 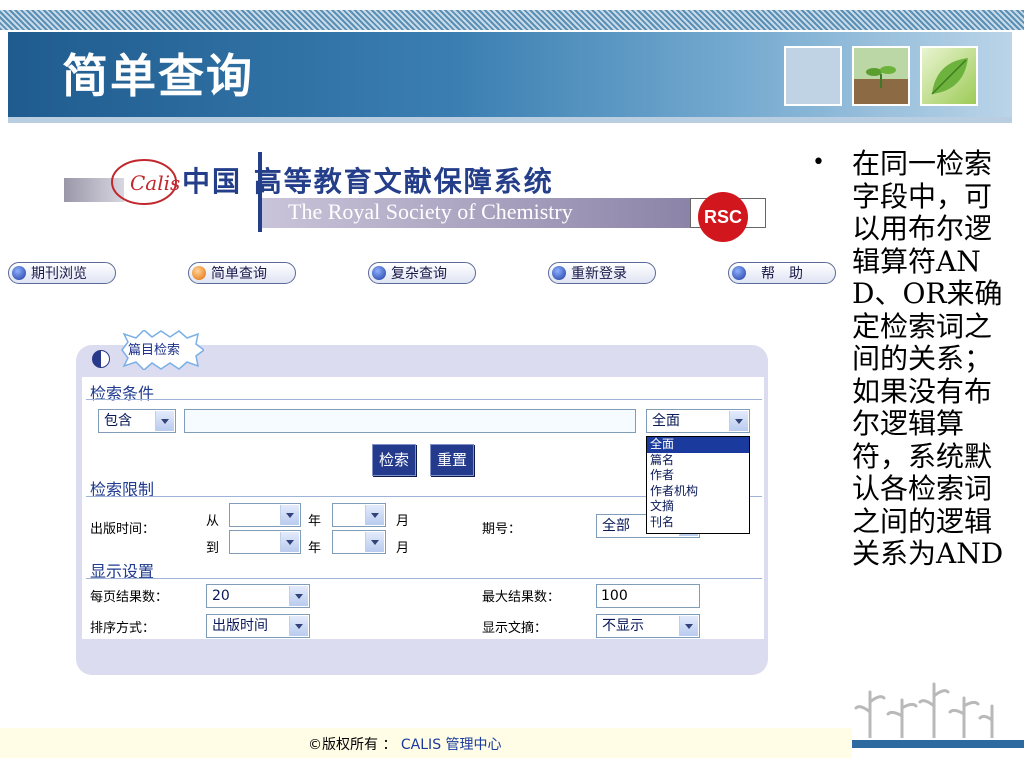 What do you see at coordinates (410, 421) in the screenshot?
I see `search-query-input` at bounding box center [410, 421].